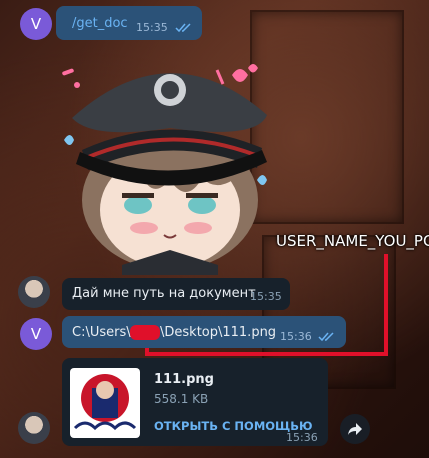 The width and height of the screenshot is (429, 458). I want to click on share-icon, so click(355, 429).